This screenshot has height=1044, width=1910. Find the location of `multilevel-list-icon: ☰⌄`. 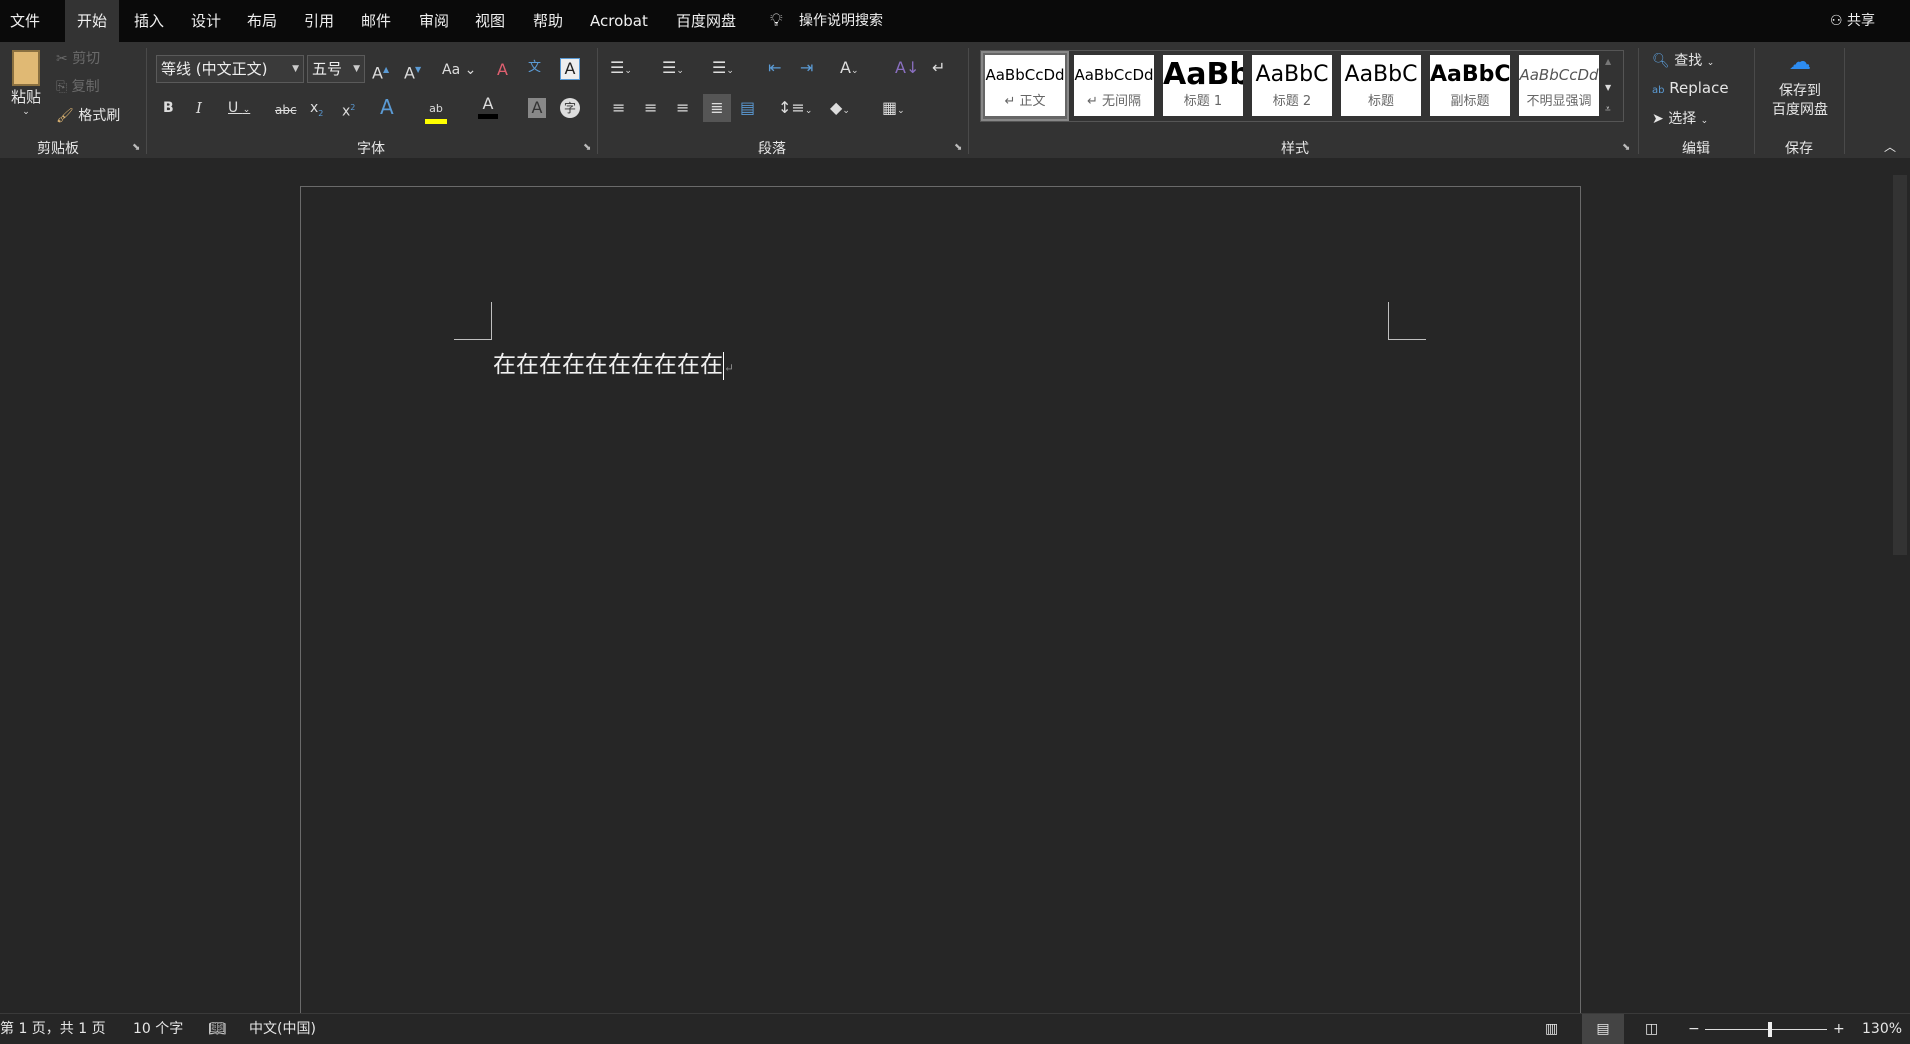

multilevel-list-icon: ☰⌄ is located at coordinates (723, 69).